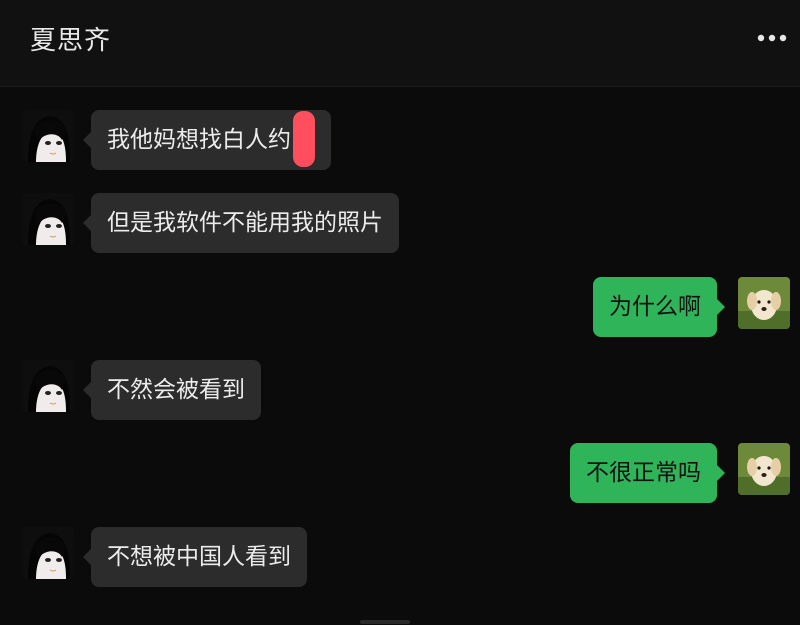  I want to click on chat-header: 夏思齐, so click(400, 43).